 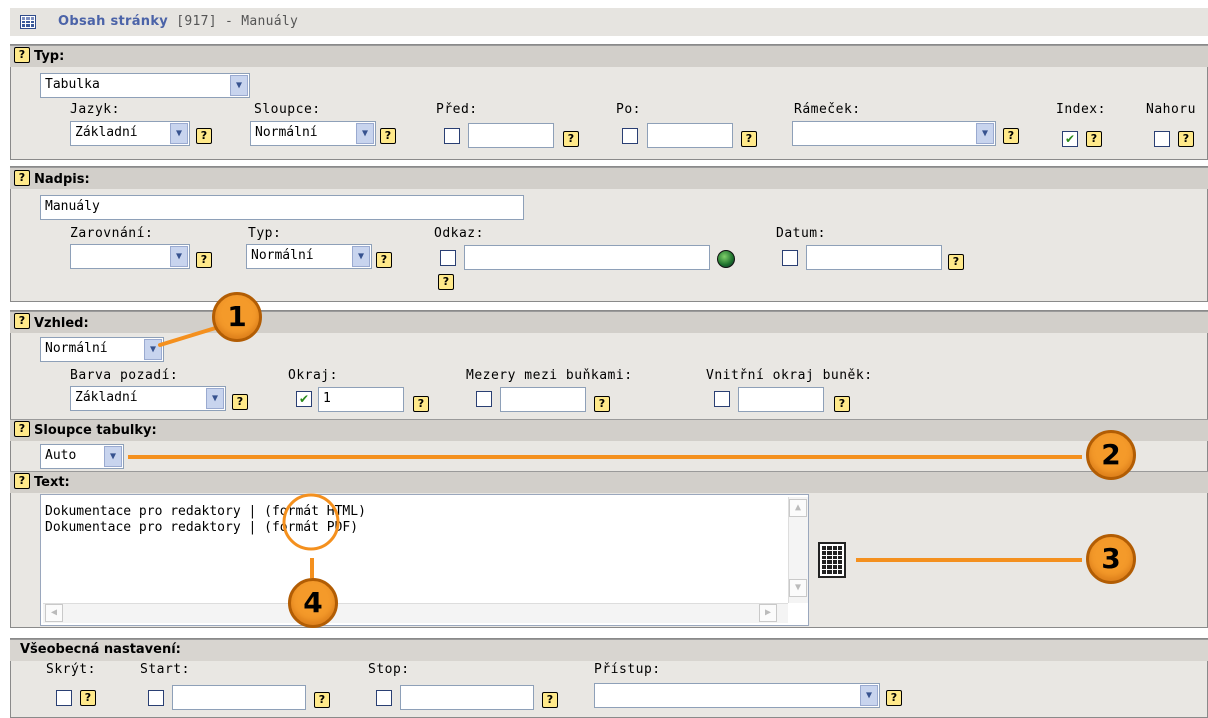 What do you see at coordinates (1111, 559) in the screenshot?
I see `callout-3: 3` at bounding box center [1111, 559].